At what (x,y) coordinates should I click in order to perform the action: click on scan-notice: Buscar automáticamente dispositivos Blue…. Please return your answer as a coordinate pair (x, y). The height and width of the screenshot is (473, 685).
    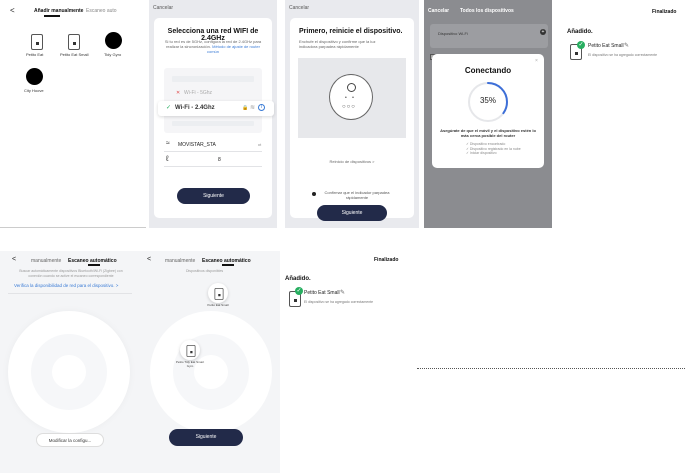
    Looking at the image, I should click on (71, 273).